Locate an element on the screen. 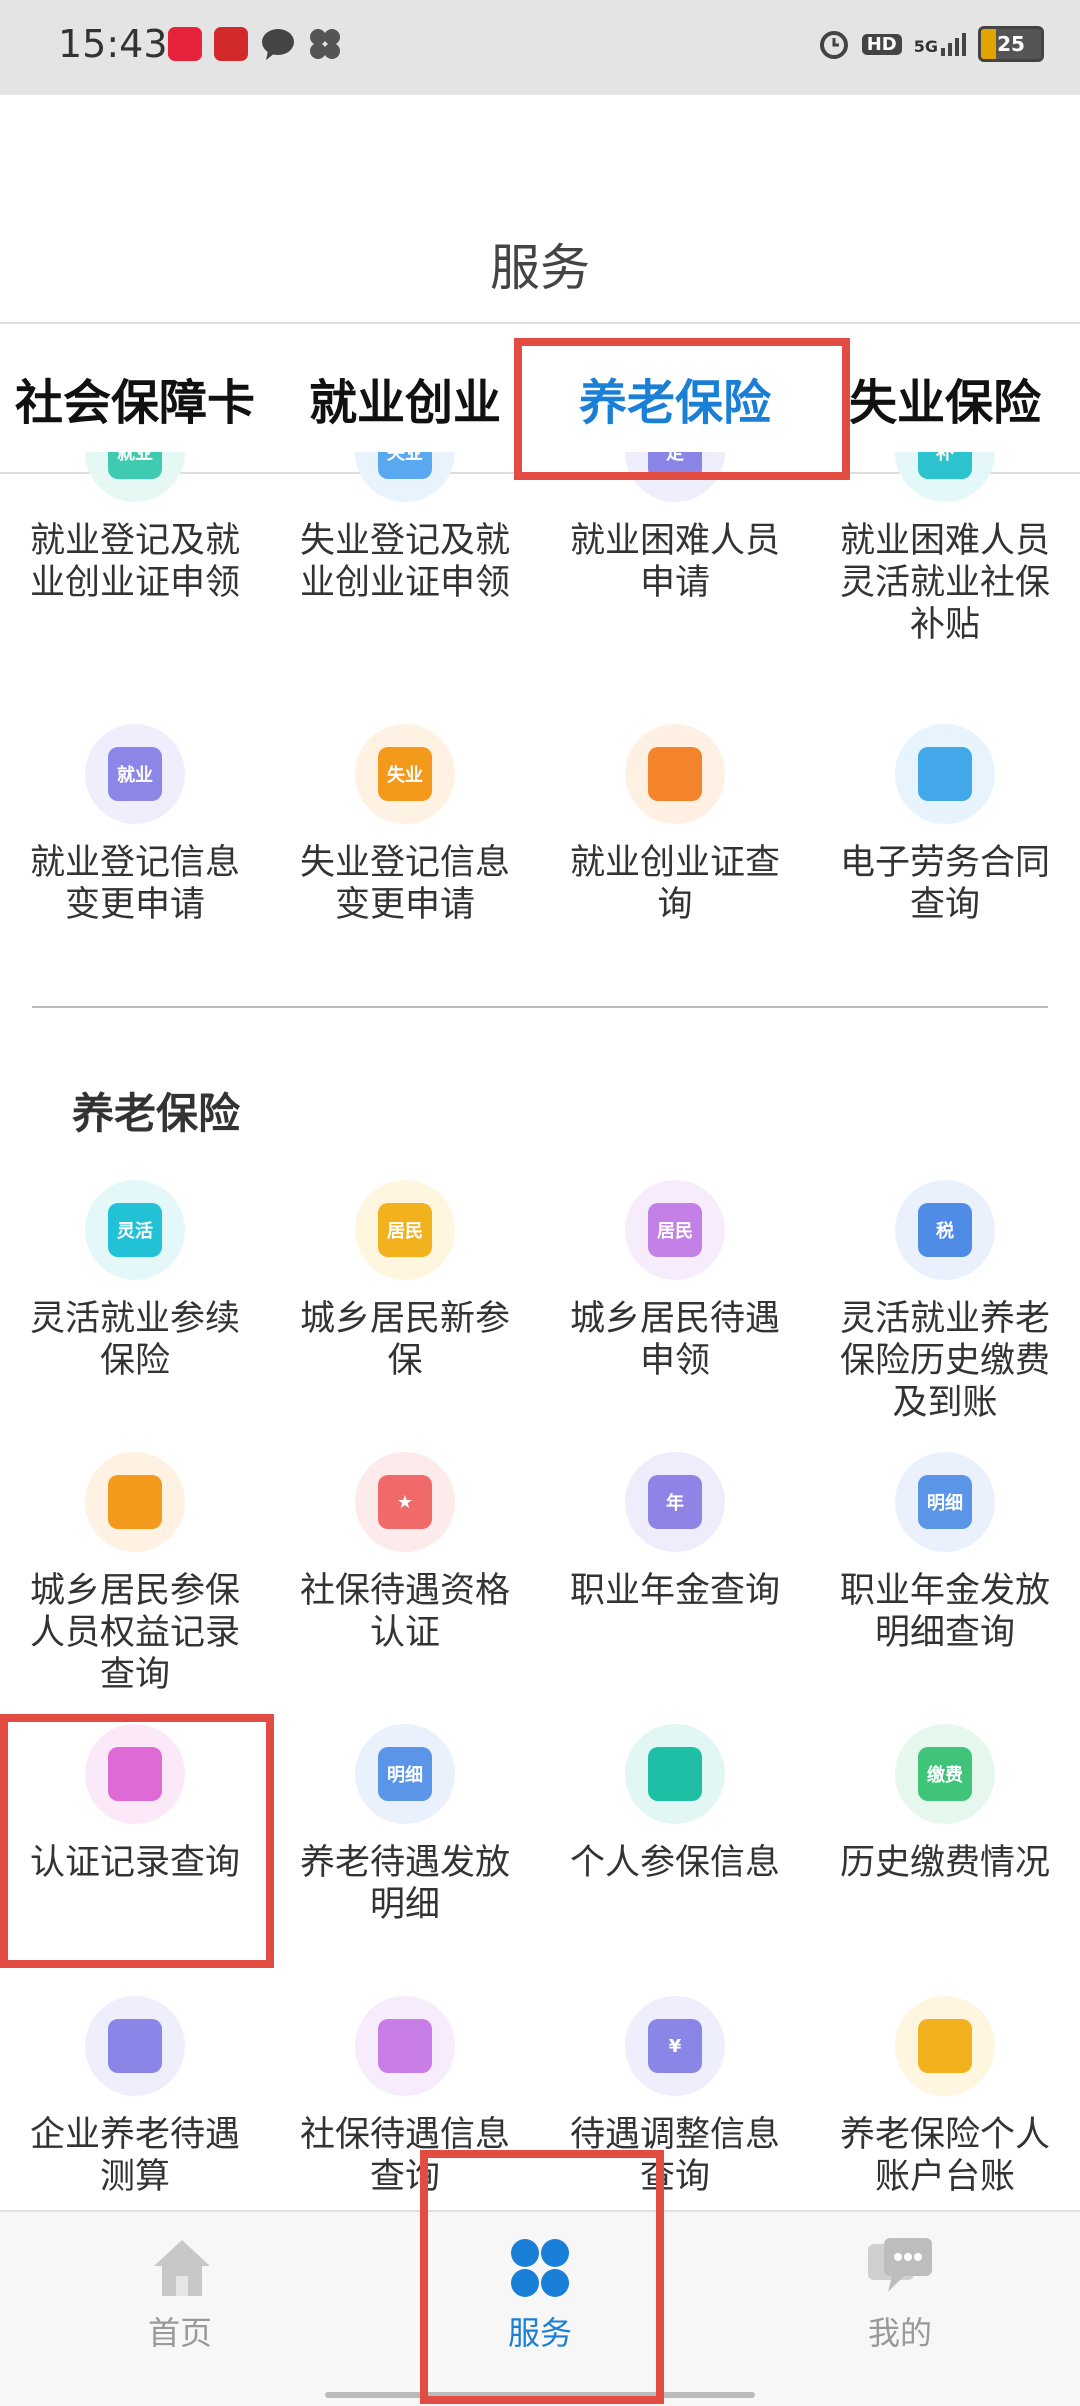 The image size is (1080, 2406). pension_items-label: 职业年金查询 is located at coordinates (675, 1591).